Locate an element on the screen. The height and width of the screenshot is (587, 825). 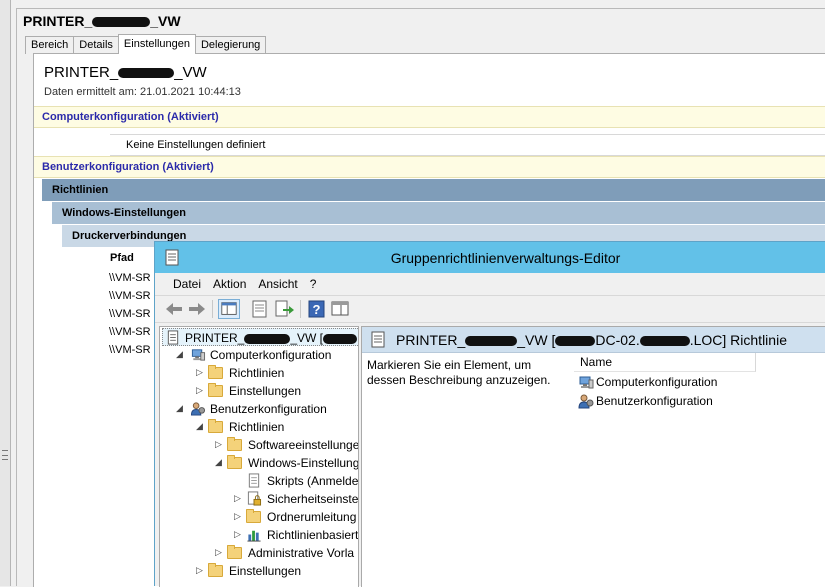
tab-details: Details is located at coordinates (96, 45).